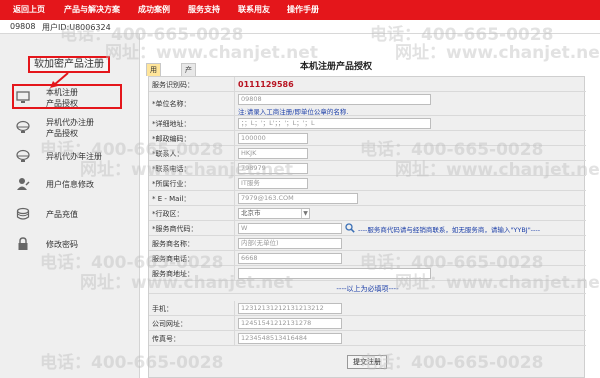  I want to click on field-label: *详细地址：, so click(171, 124).